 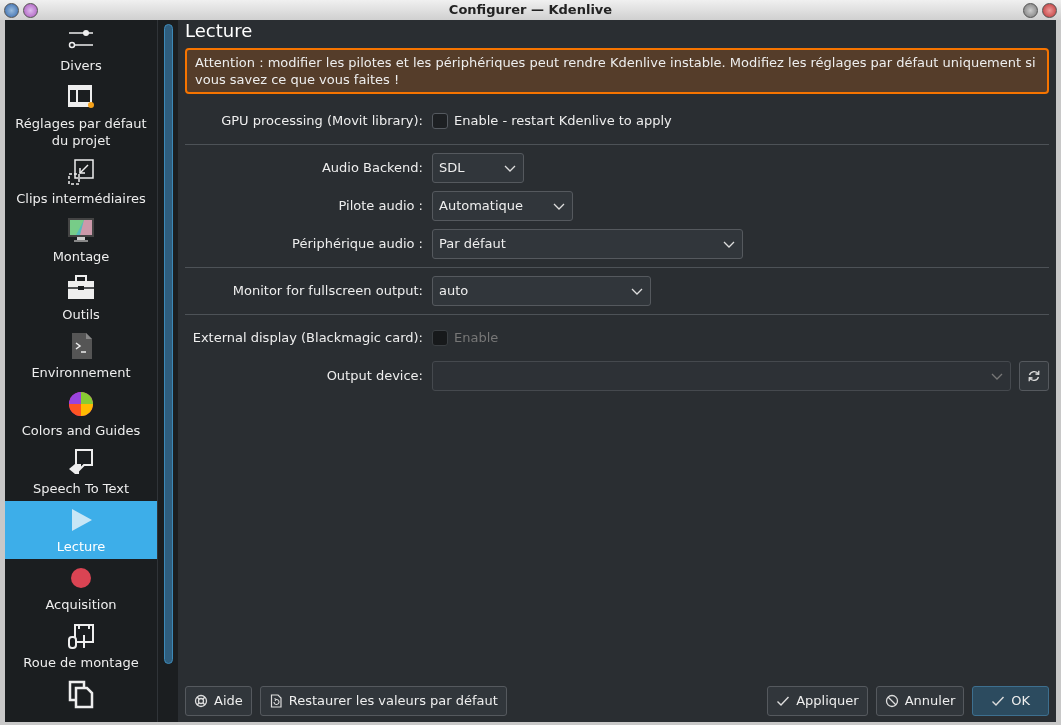 What do you see at coordinates (476, 338) in the screenshot?
I see `checkbox-label: Enable` at bounding box center [476, 338].